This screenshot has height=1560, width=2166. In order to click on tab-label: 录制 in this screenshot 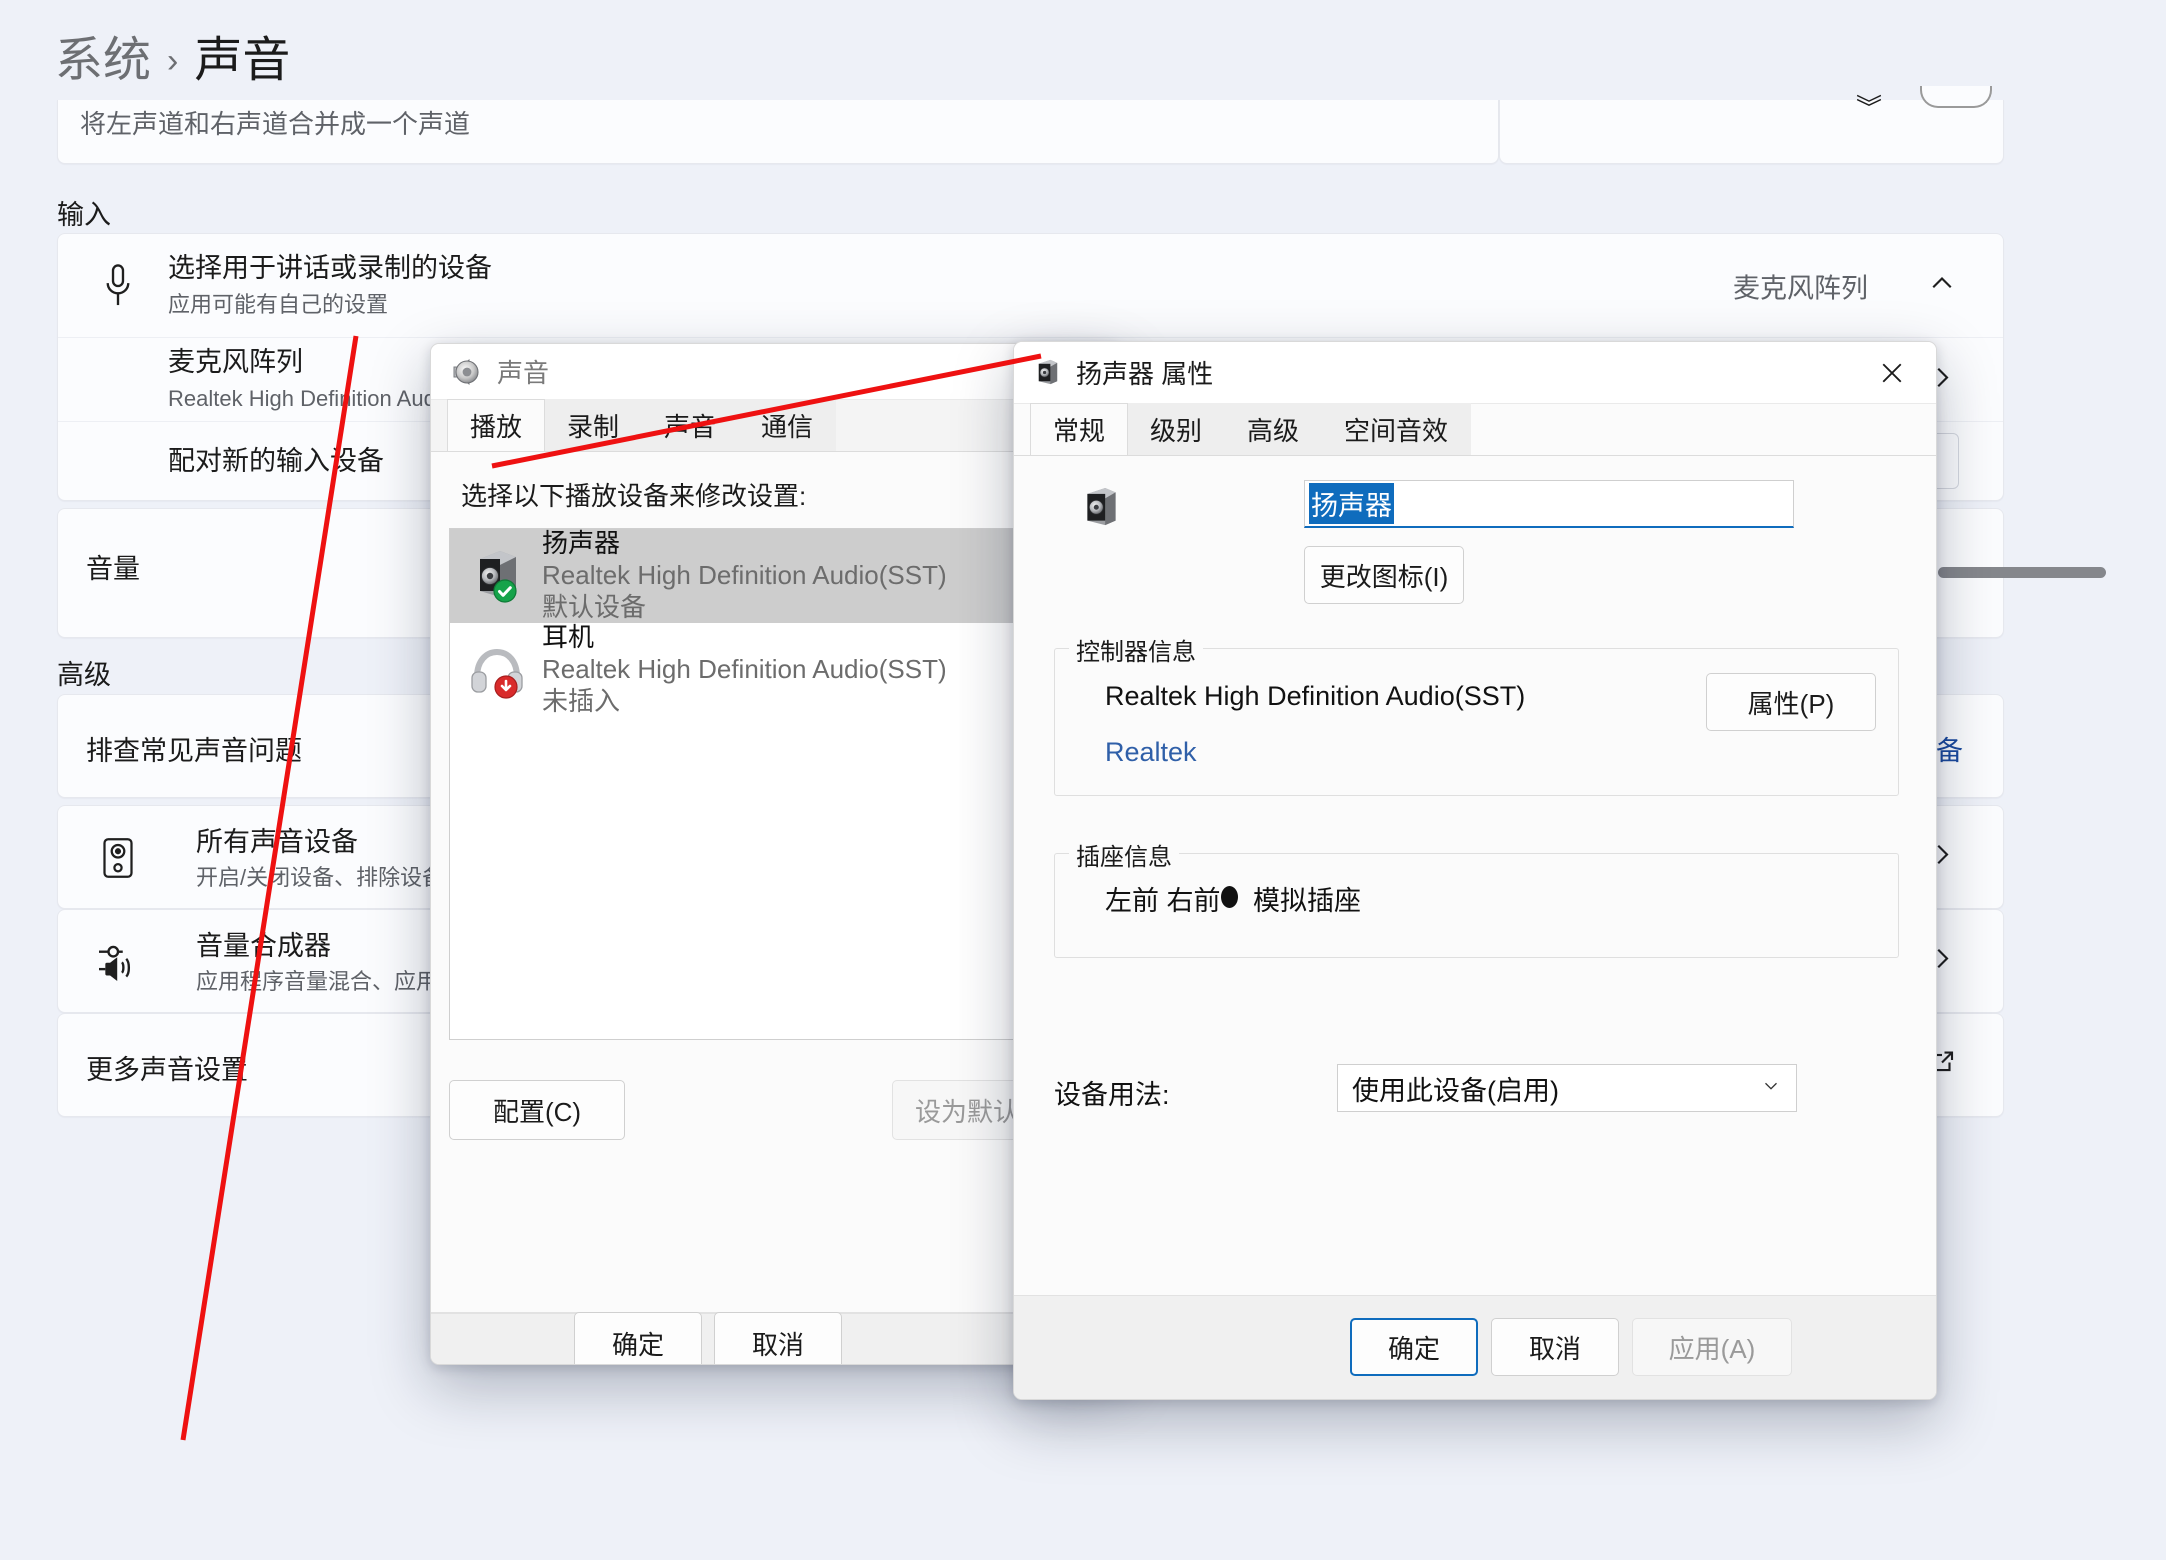, I will do `click(593, 427)`.